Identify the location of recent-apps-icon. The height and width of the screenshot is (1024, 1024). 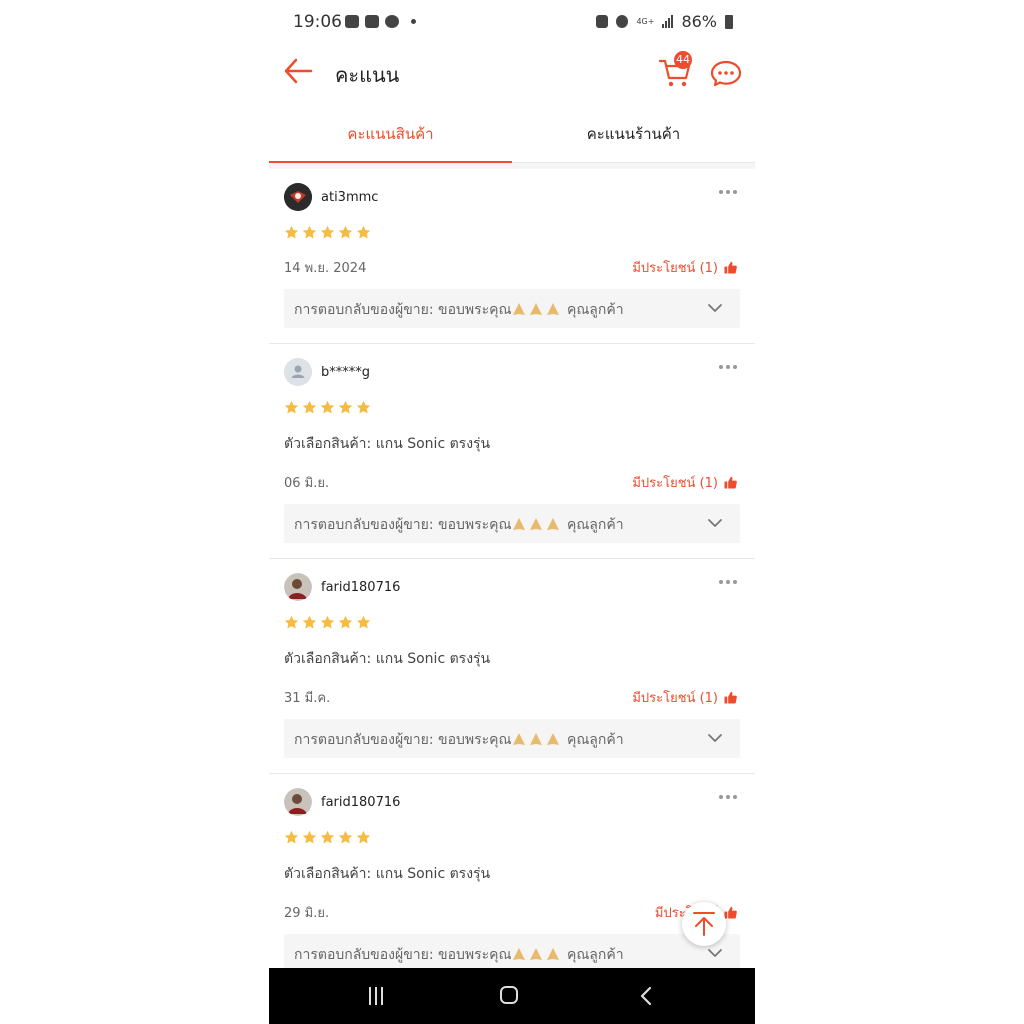
(376, 996).